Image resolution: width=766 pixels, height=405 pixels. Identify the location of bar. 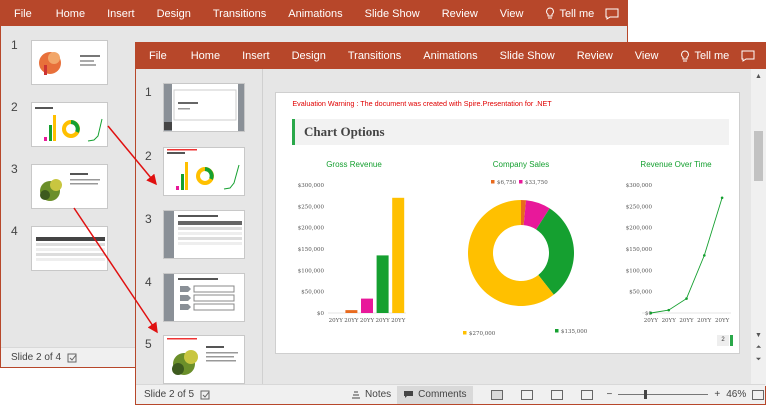
(382, 284).